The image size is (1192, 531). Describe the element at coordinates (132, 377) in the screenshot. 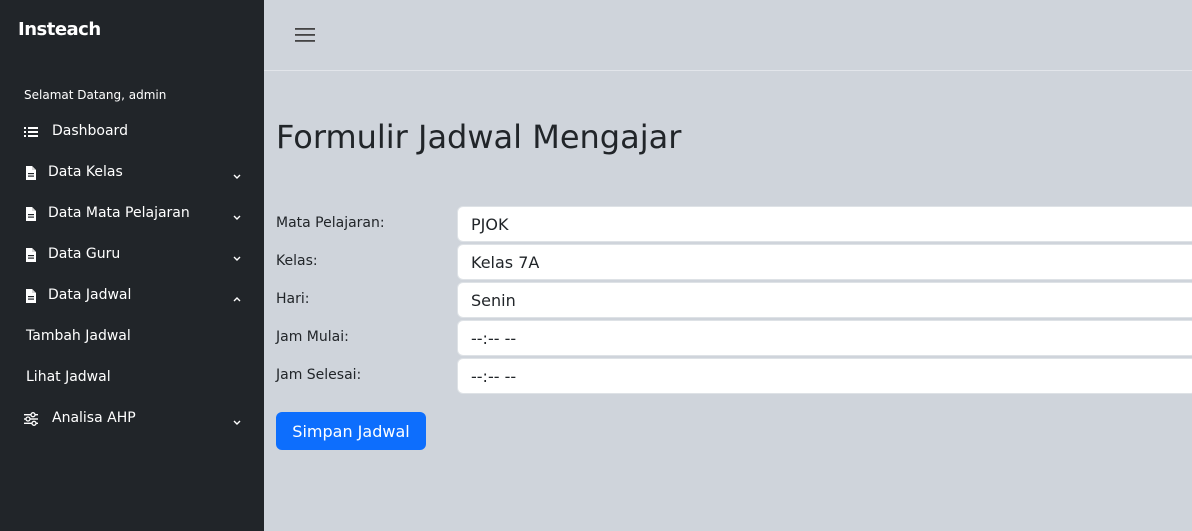

I see `sidebar-subitem-lihat-jadwal: Lihat Jadwal` at that location.